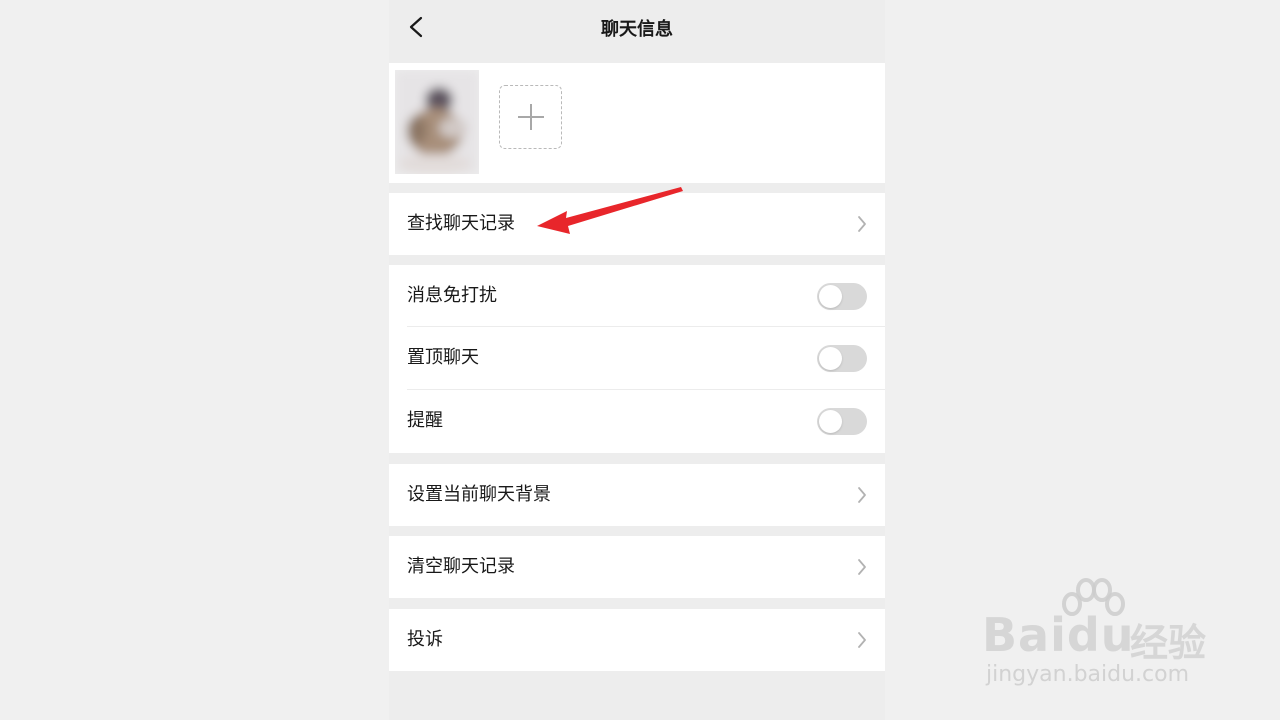 The height and width of the screenshot is (720, 1280). What do you see at coordinates (637, 421) in the screenshot?
I see `remind-row: 提醒` at bounding box center [637, 421].